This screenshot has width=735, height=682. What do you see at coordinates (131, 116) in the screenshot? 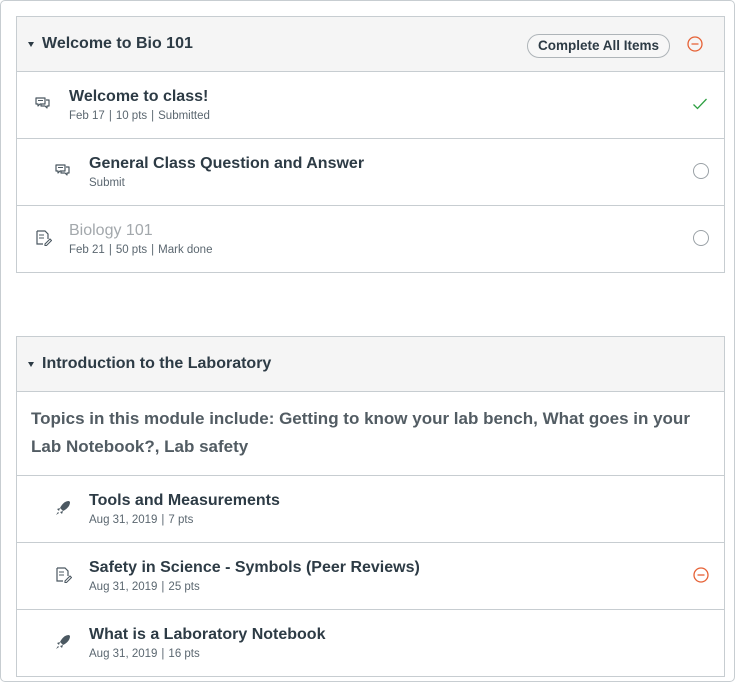
I see `points: 10 pts` at bounding box center [131, 116].